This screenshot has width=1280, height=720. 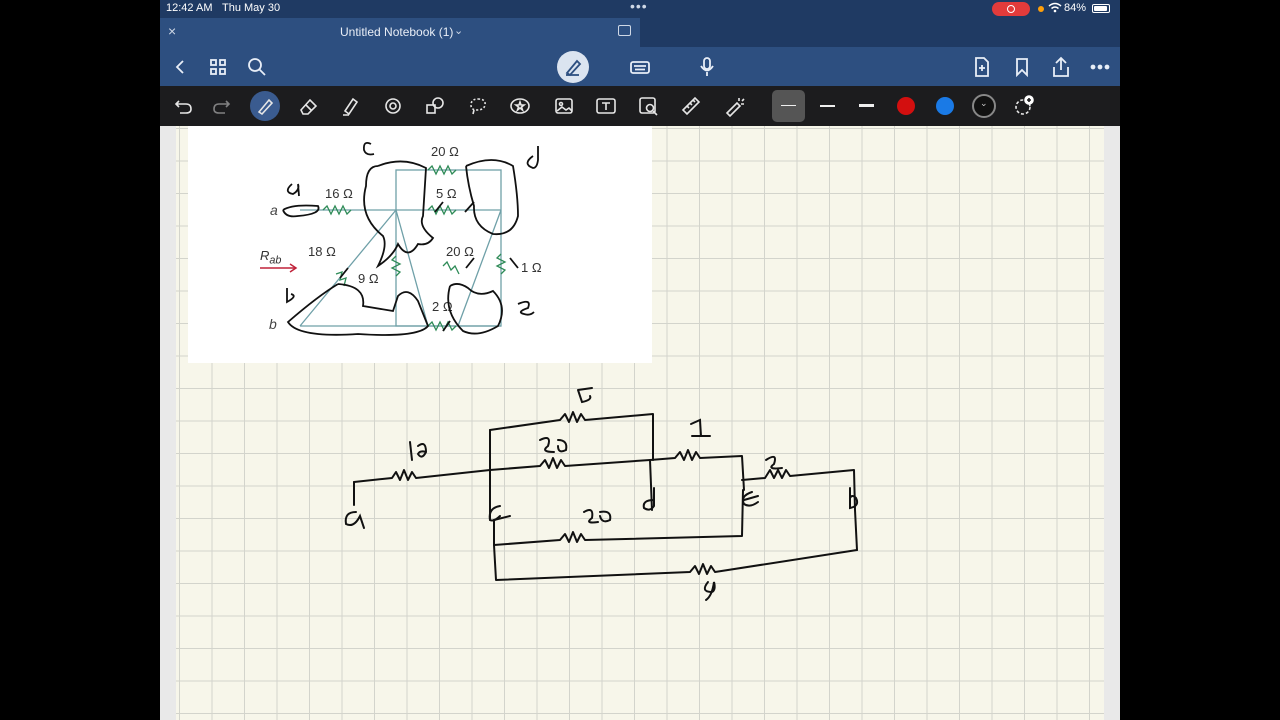 I want to click on redo-icon, so click(x=222, y=106).